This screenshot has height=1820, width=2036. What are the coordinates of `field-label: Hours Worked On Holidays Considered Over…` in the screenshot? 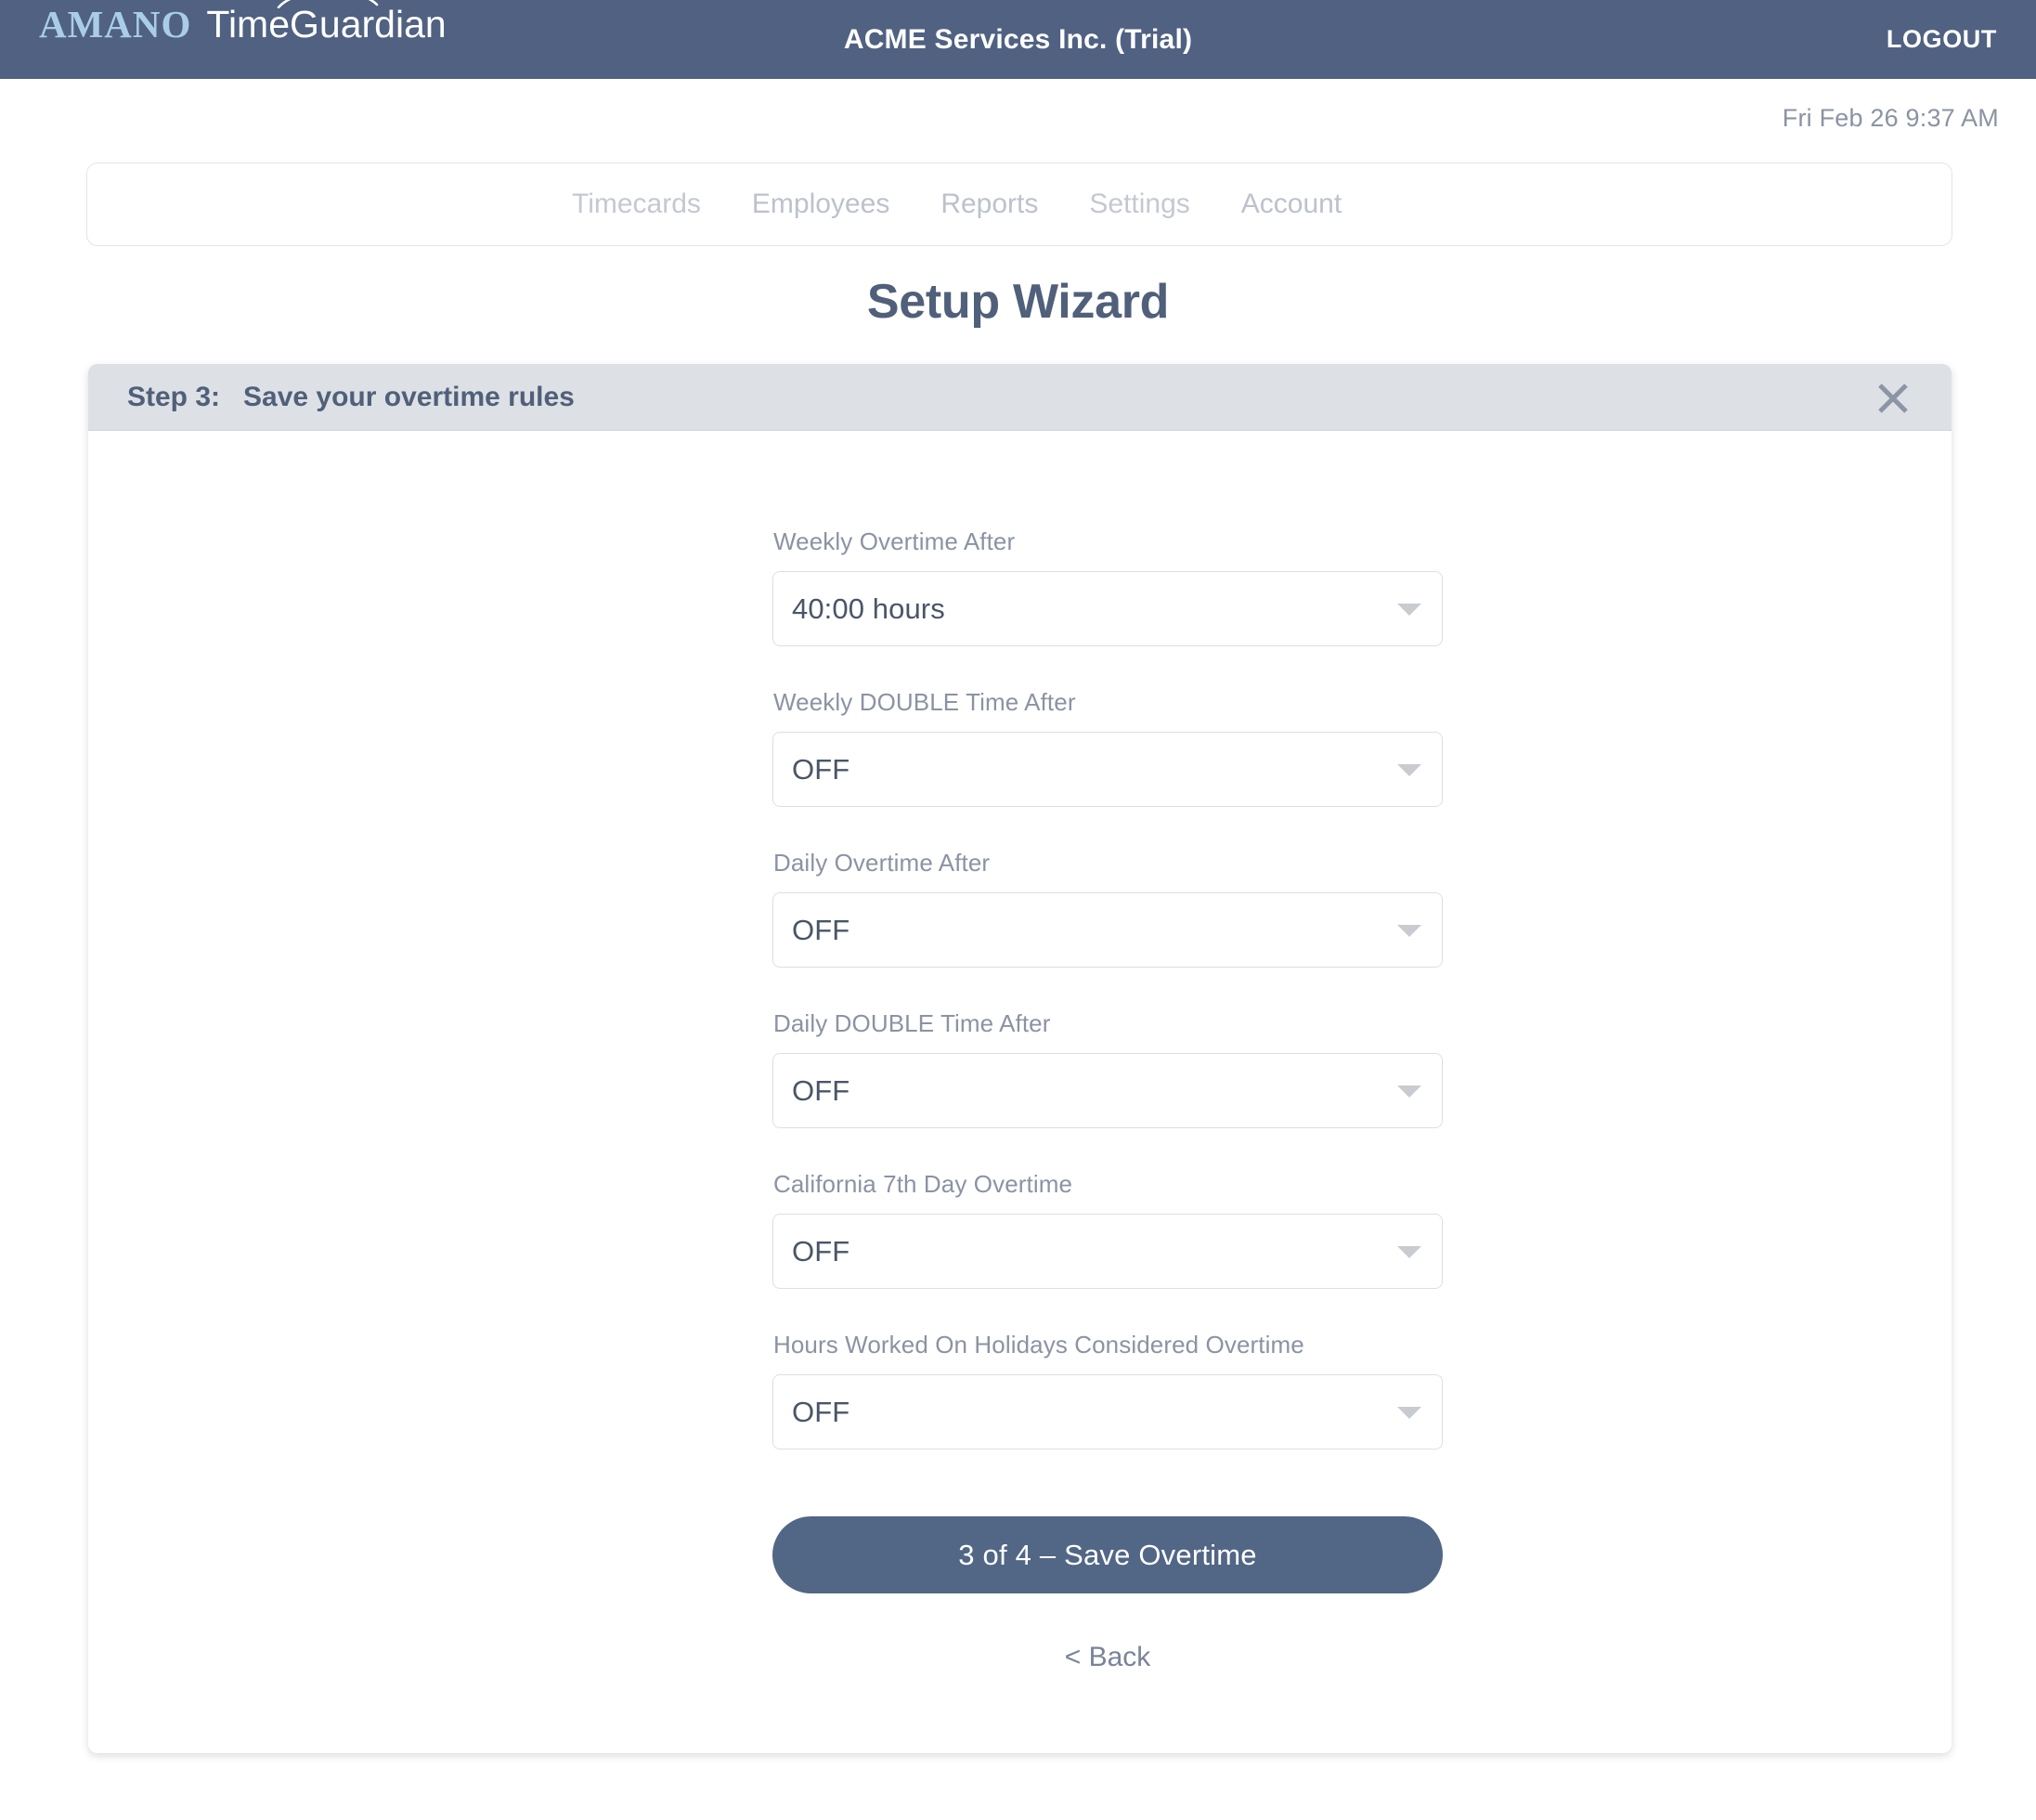 It's located at (1038, 1344).